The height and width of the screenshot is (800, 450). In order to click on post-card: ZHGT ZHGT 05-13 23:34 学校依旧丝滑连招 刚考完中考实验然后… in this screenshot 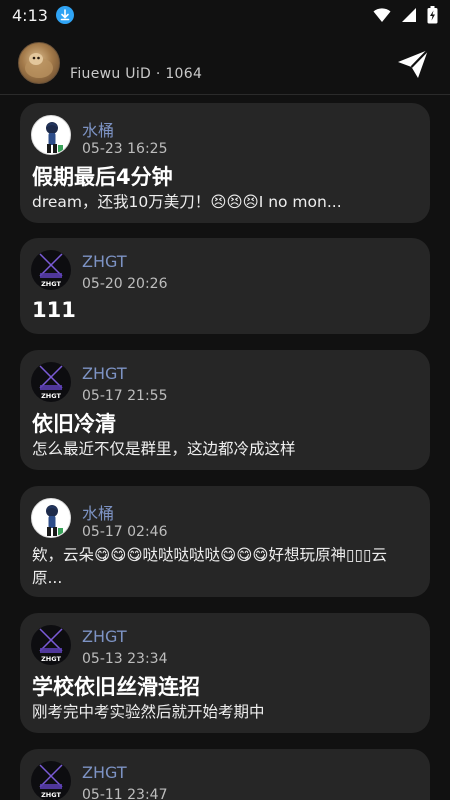, I will do `click(225, 673)`.